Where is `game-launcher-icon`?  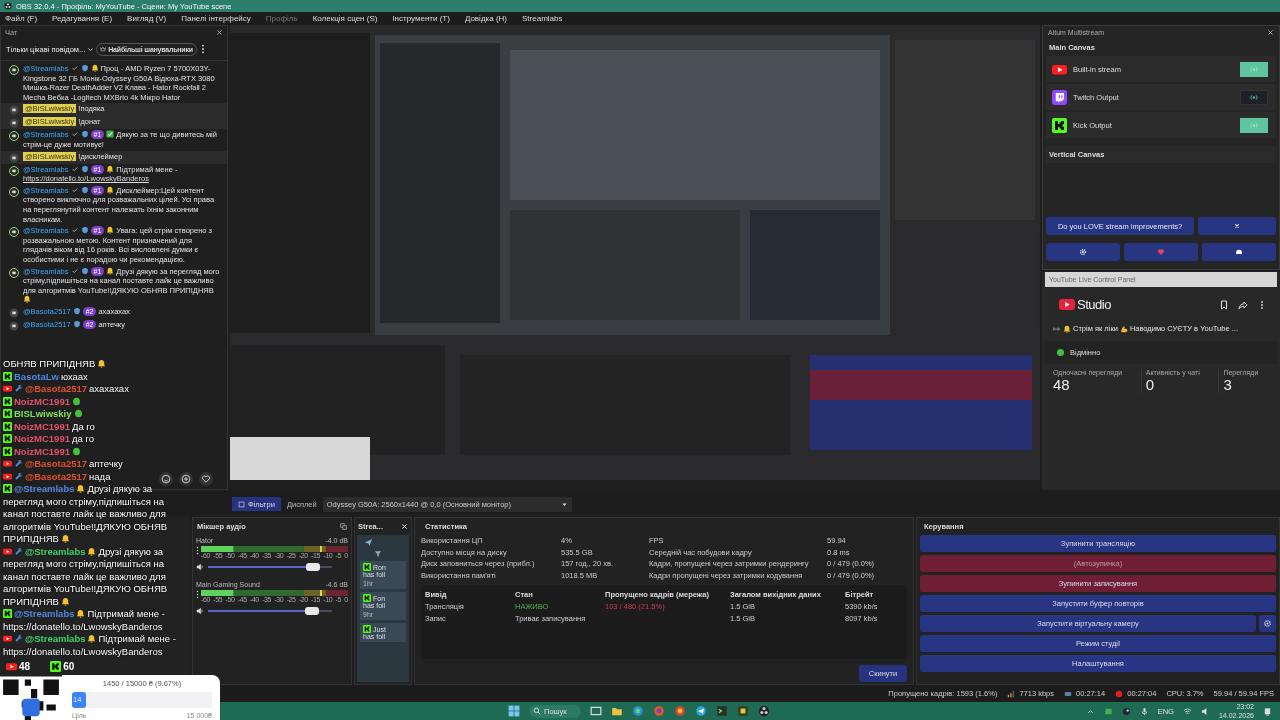 game-launcher-icon is located at coordinates (1126, 711).